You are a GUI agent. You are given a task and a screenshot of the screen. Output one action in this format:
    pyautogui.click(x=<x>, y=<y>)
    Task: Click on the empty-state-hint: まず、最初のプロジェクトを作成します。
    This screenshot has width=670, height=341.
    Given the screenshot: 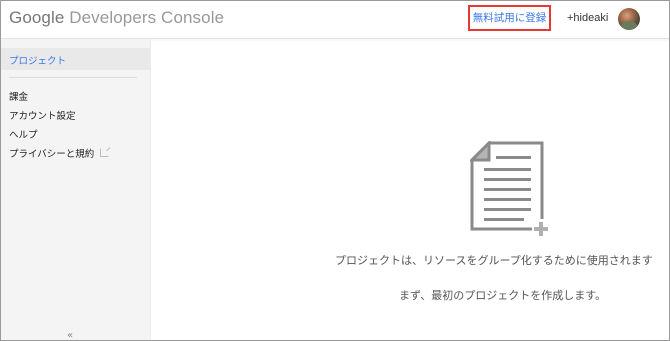 What is the action you would take?
    pyautogui.click(x=503, y=295)
    